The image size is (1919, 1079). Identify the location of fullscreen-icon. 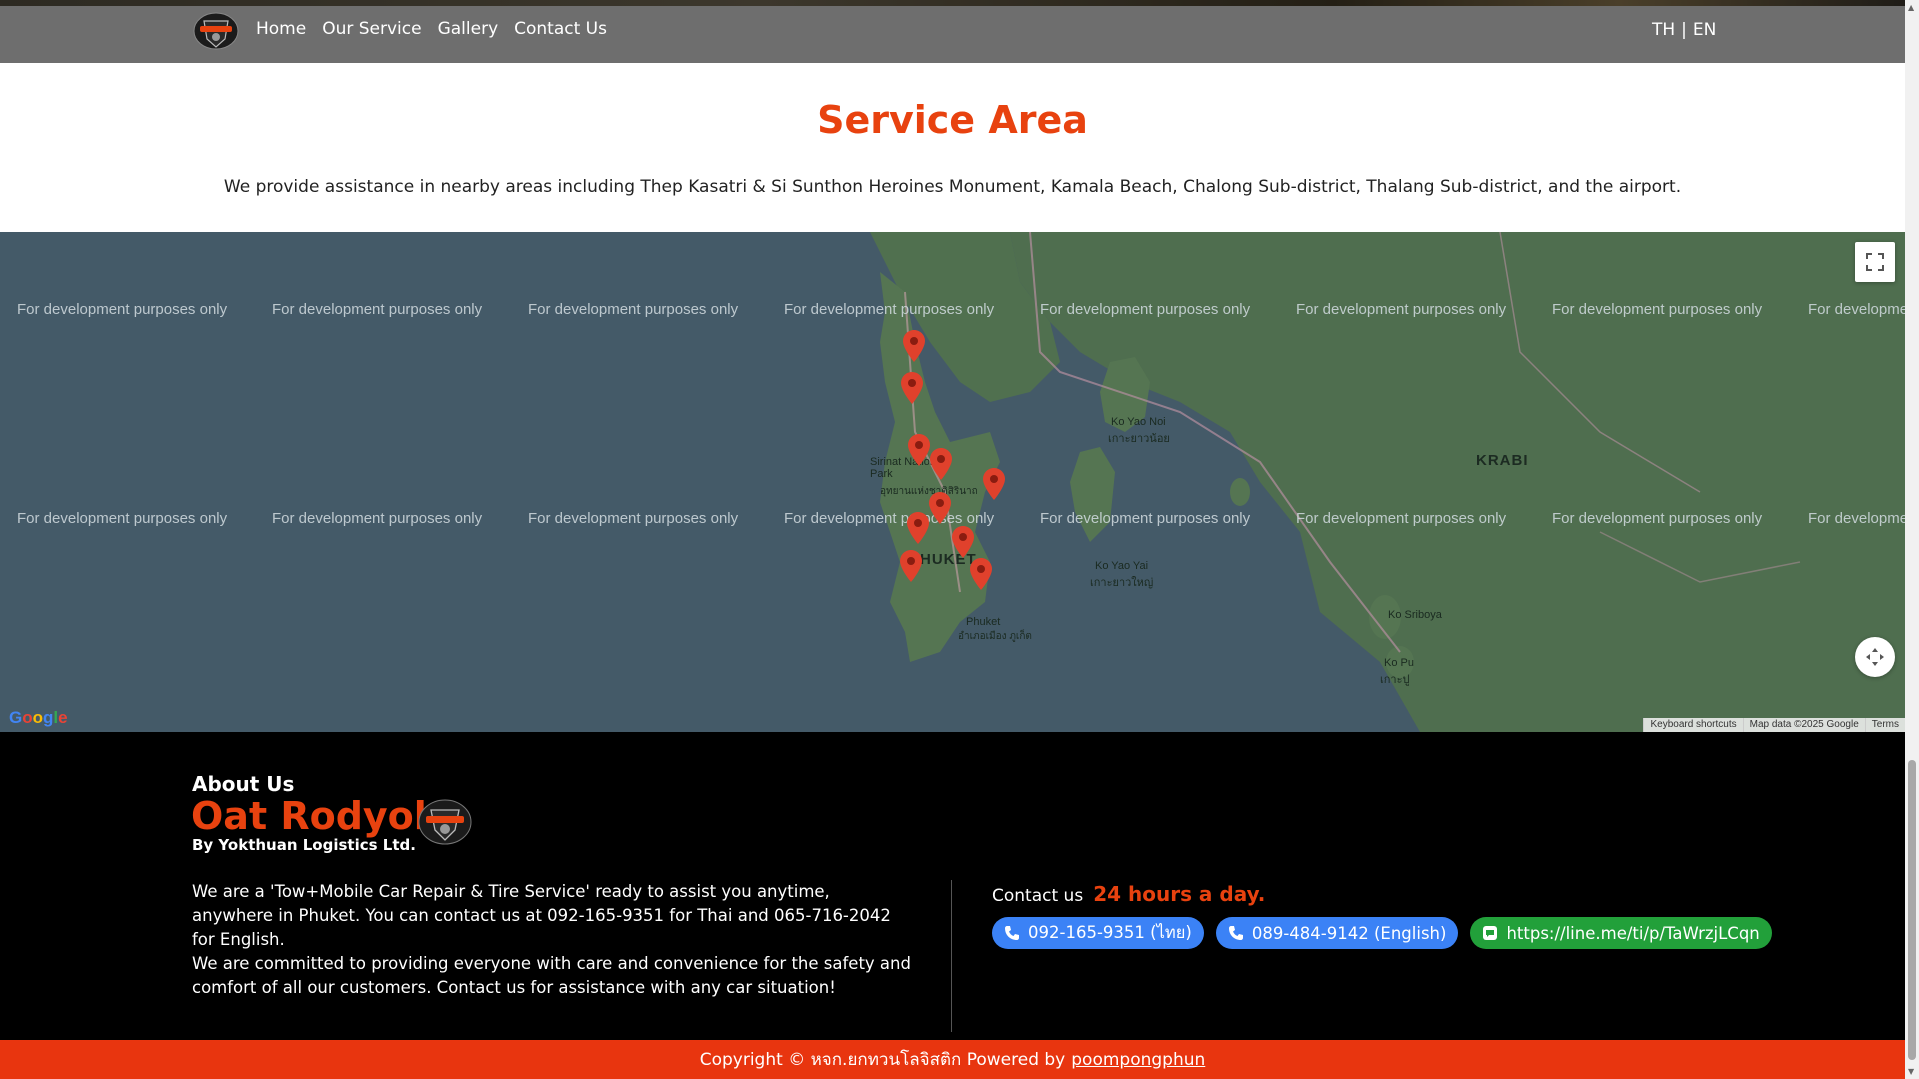
(1875, 262).